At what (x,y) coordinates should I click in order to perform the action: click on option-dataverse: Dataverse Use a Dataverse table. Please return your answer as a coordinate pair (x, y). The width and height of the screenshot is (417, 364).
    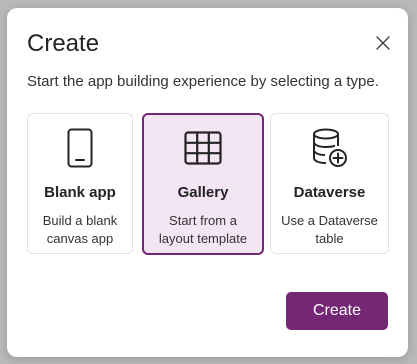
    Looking at the image, I should click on (329, 183).